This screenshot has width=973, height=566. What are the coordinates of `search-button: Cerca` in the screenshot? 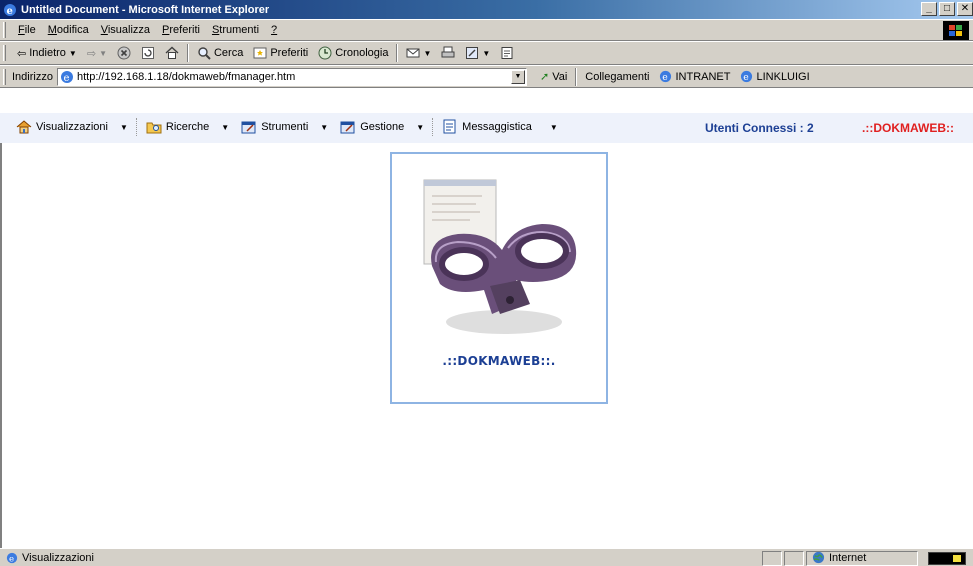 It's located at (220, 53).